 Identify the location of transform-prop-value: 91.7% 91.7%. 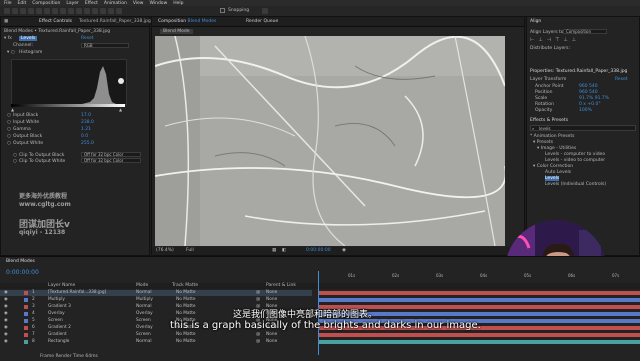
(594, 98).